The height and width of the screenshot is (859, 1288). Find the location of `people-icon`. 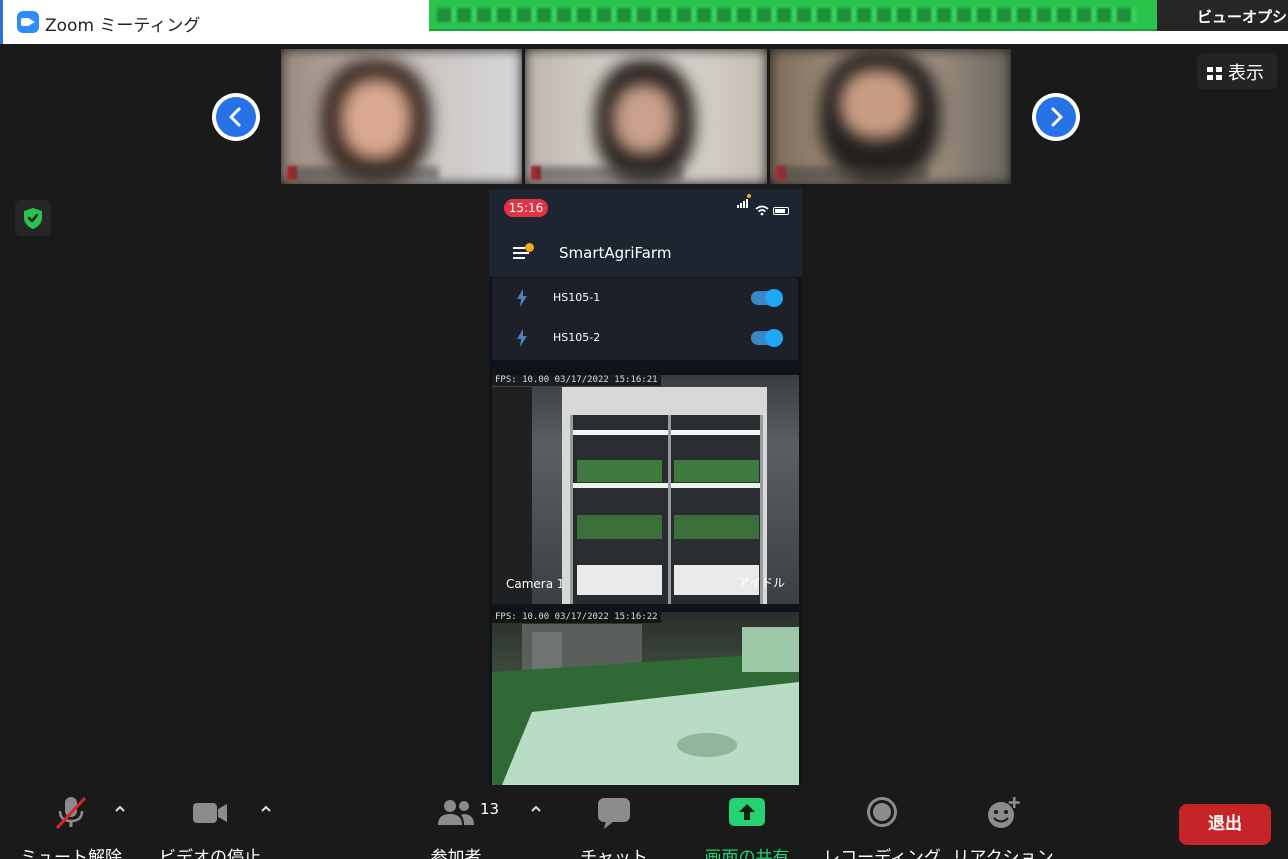

people-icon is located at coordinates (456, 812).